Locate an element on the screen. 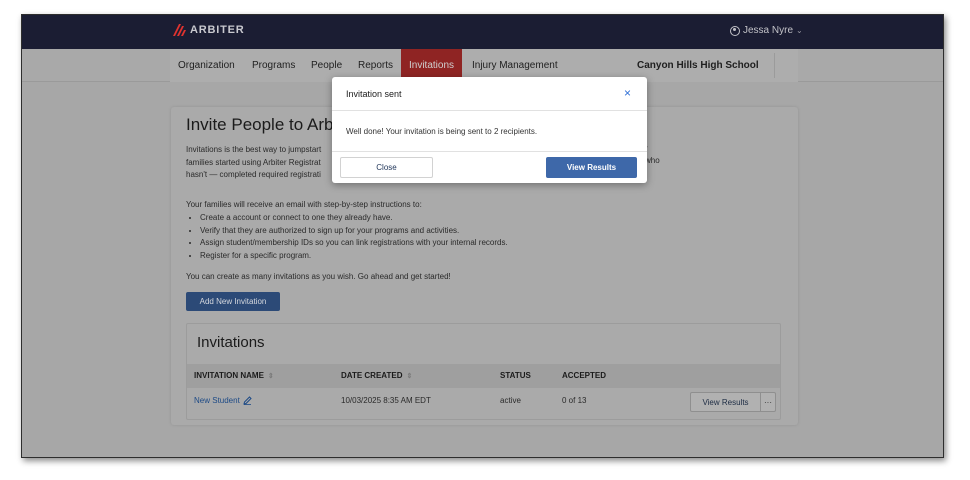 This screenshot has width=970, height=480. row-actions: View Results ··· is located at coordinates (733, 402).